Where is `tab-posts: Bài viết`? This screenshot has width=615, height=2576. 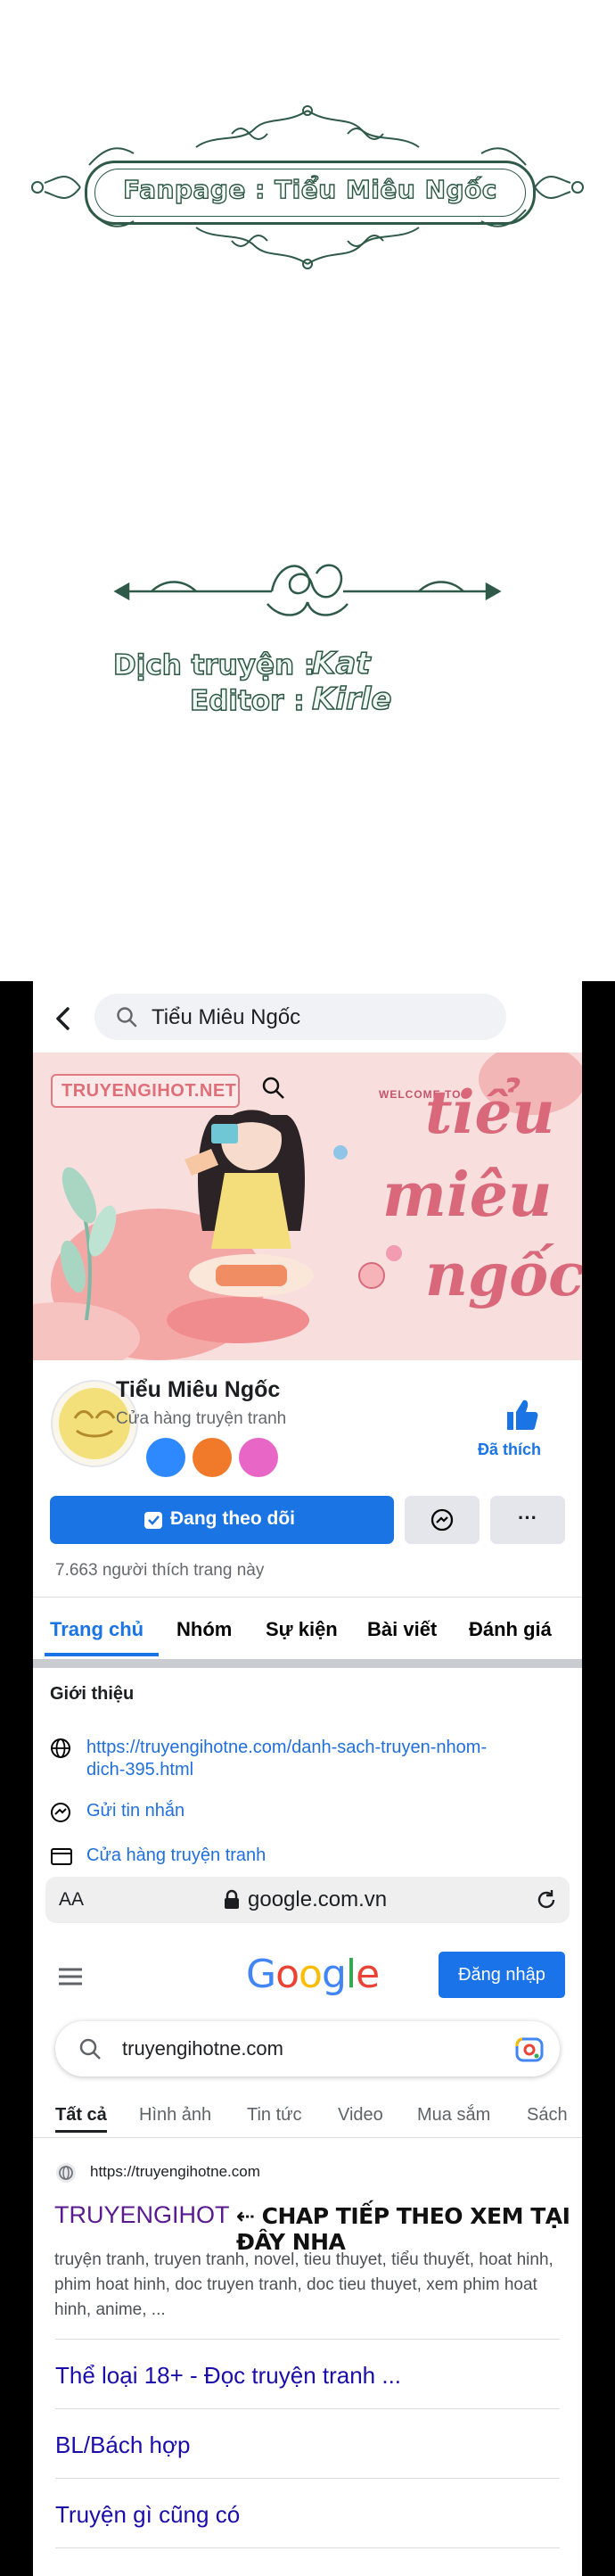
tab-posts: Bài viết is located at coordinates (402, 1630).